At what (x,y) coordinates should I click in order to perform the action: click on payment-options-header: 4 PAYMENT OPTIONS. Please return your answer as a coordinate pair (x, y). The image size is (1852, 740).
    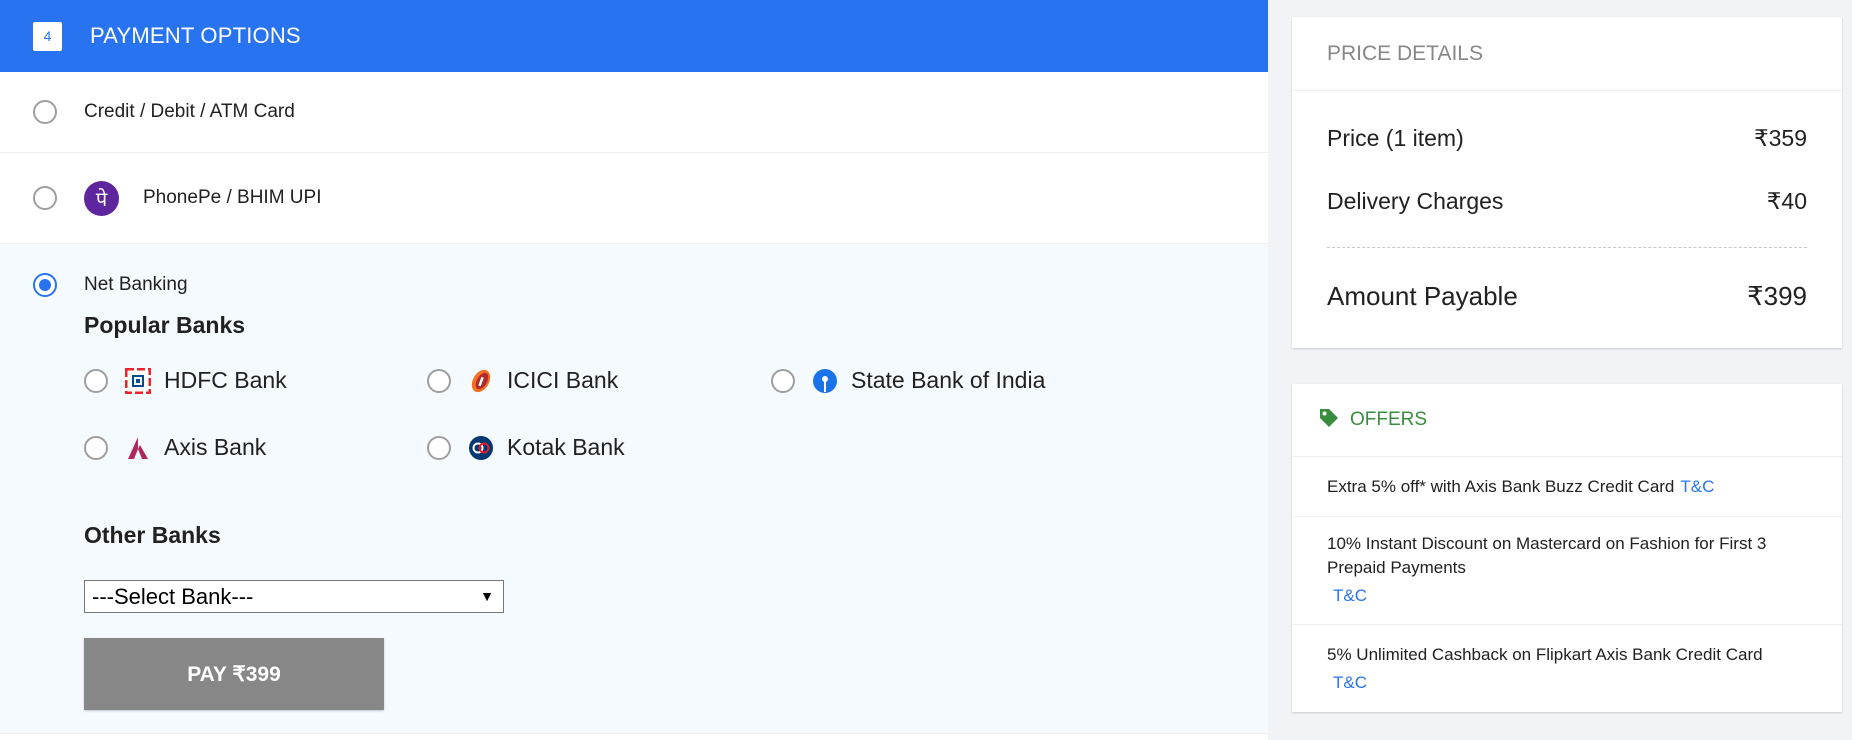
    Looking at the image, I should click on (634, 36).